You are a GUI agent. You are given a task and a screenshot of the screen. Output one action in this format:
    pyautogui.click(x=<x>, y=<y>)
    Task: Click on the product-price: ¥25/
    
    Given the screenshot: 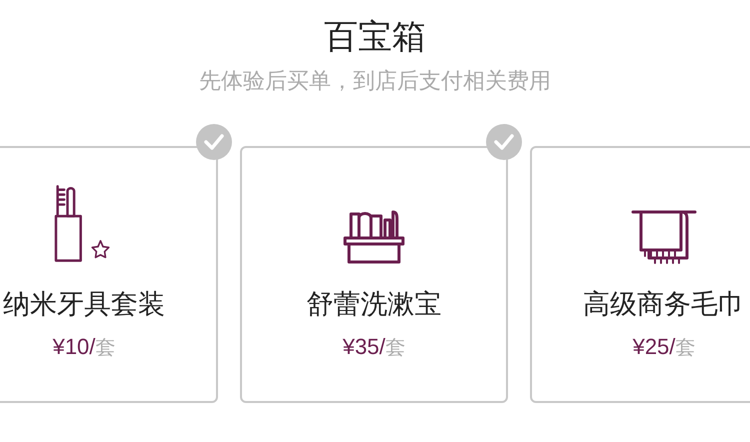 What is the action you would take?
    pyautogui.click(x=654, y=347)
    